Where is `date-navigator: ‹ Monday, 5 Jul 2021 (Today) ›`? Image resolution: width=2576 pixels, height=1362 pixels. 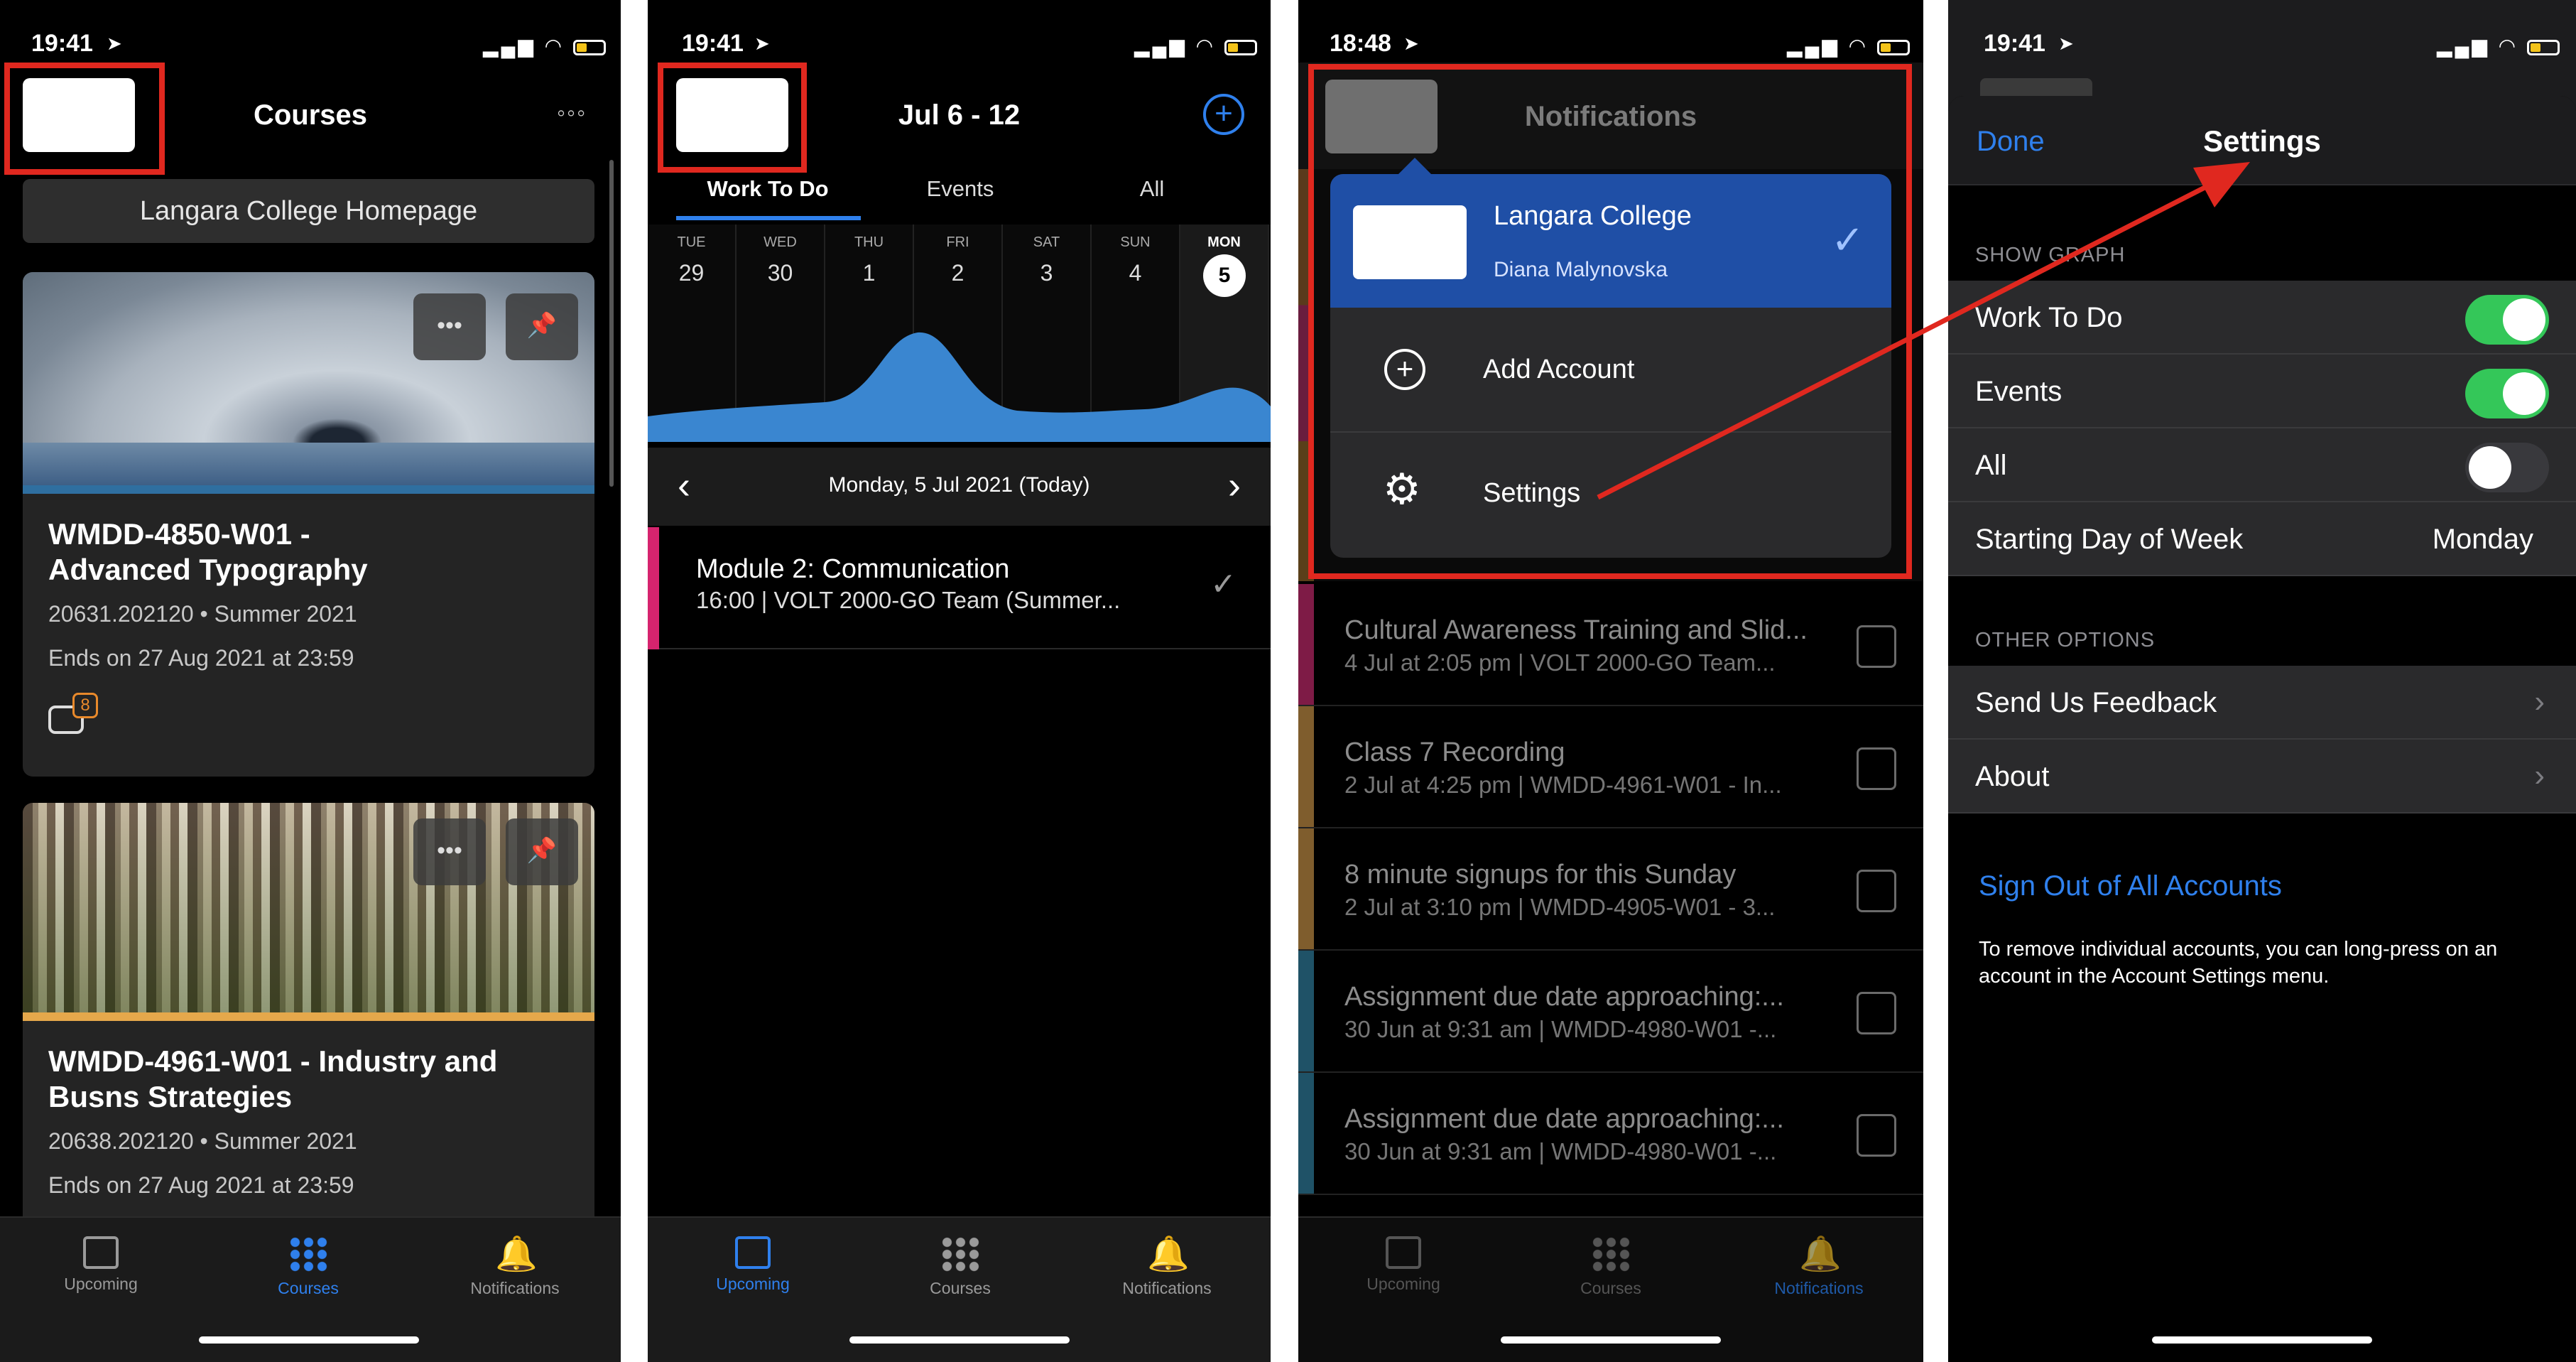
date-navigator: ‹ Monday, 5 Jul 2021 (Today) › is located at coordinates (959, 487).